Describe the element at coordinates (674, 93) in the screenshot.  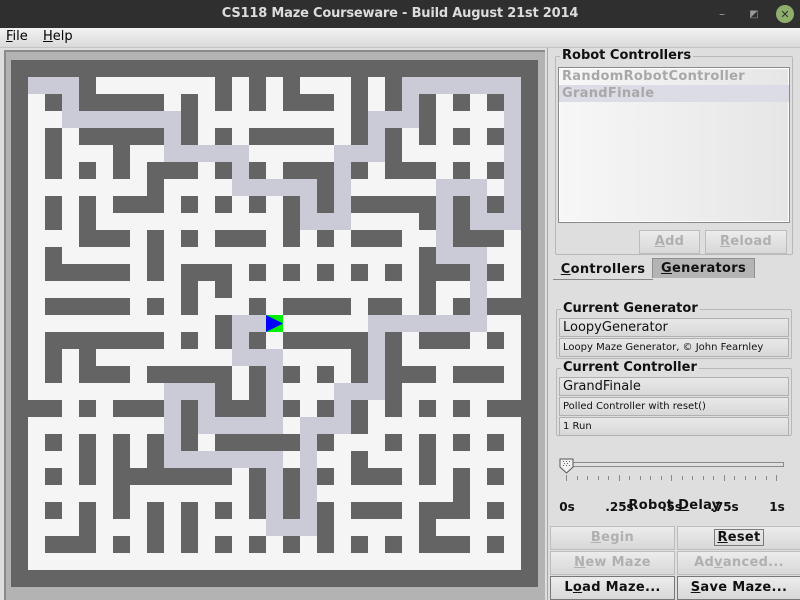
I see `controller-list-item-selected: GrandFinale` at that location.